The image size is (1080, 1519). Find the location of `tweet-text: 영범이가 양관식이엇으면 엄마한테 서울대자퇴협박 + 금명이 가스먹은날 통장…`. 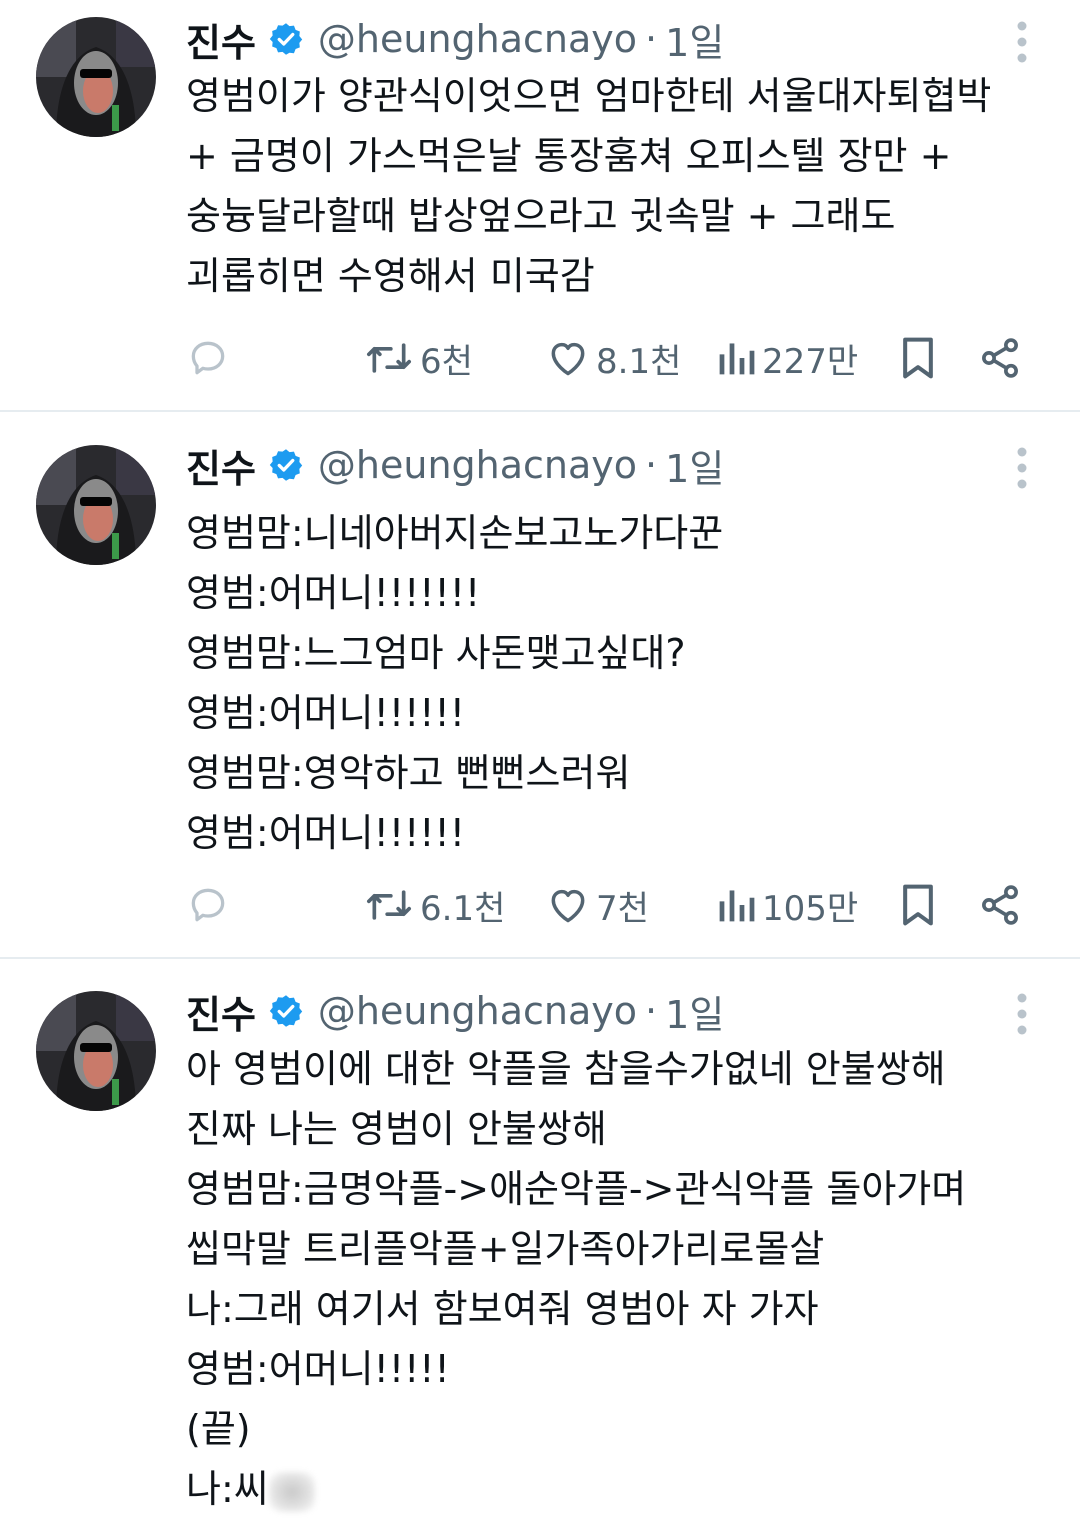

tweet-text: 영범이가 양관식이엇으면 엄마한테 서울대자퇴협박 + 금명이 가스먹은날 통장… is located at coordinates (613, 186).